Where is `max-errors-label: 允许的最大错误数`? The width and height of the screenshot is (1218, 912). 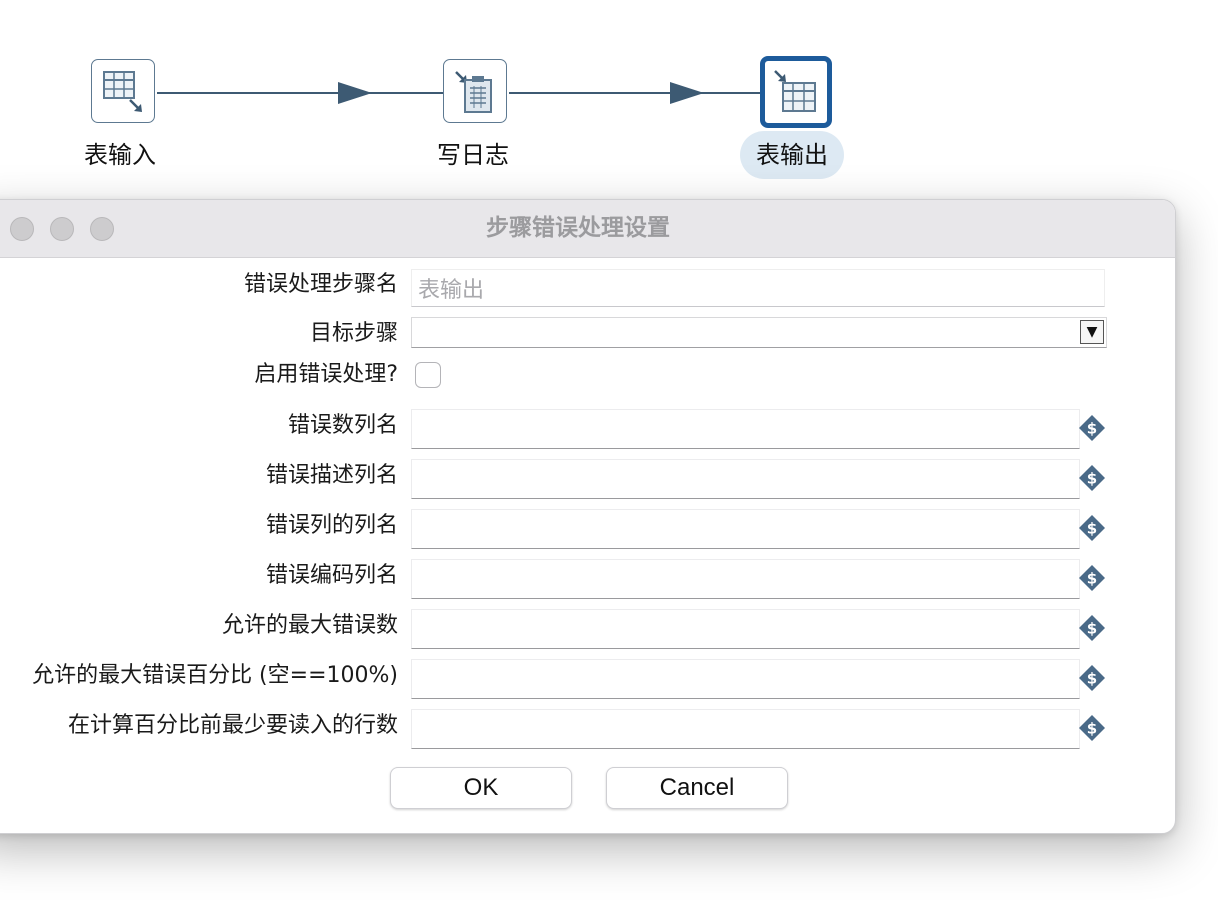 max-errors-label: 允许的最大错误数 is located at coordinates (309, 625).